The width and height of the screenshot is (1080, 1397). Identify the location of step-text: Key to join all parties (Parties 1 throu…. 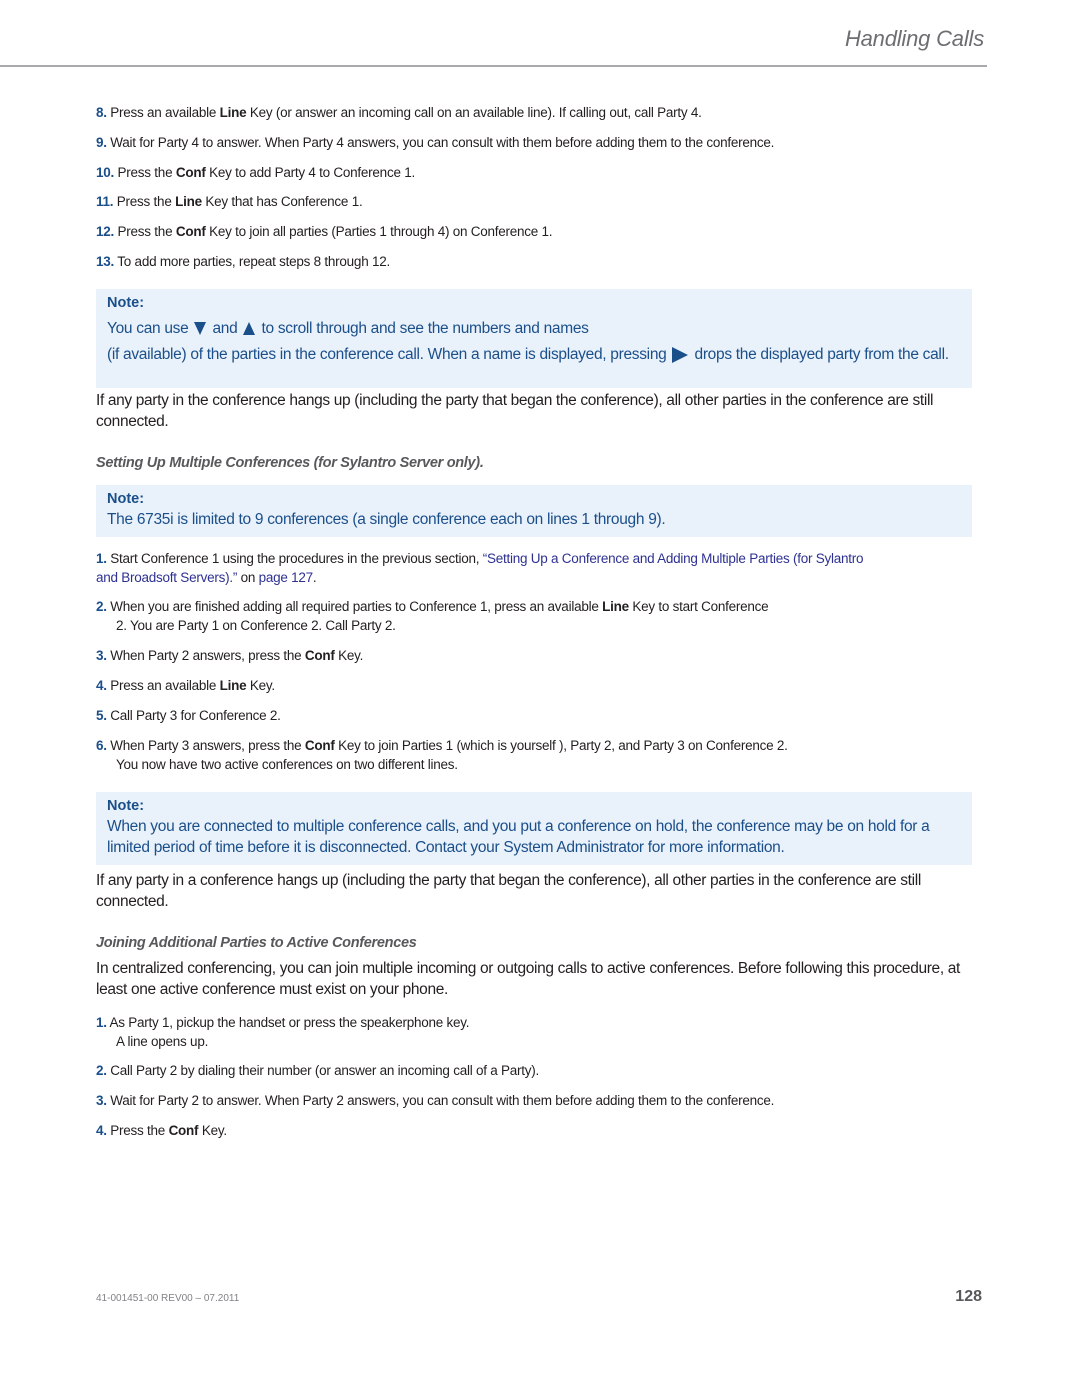
(379, 231).